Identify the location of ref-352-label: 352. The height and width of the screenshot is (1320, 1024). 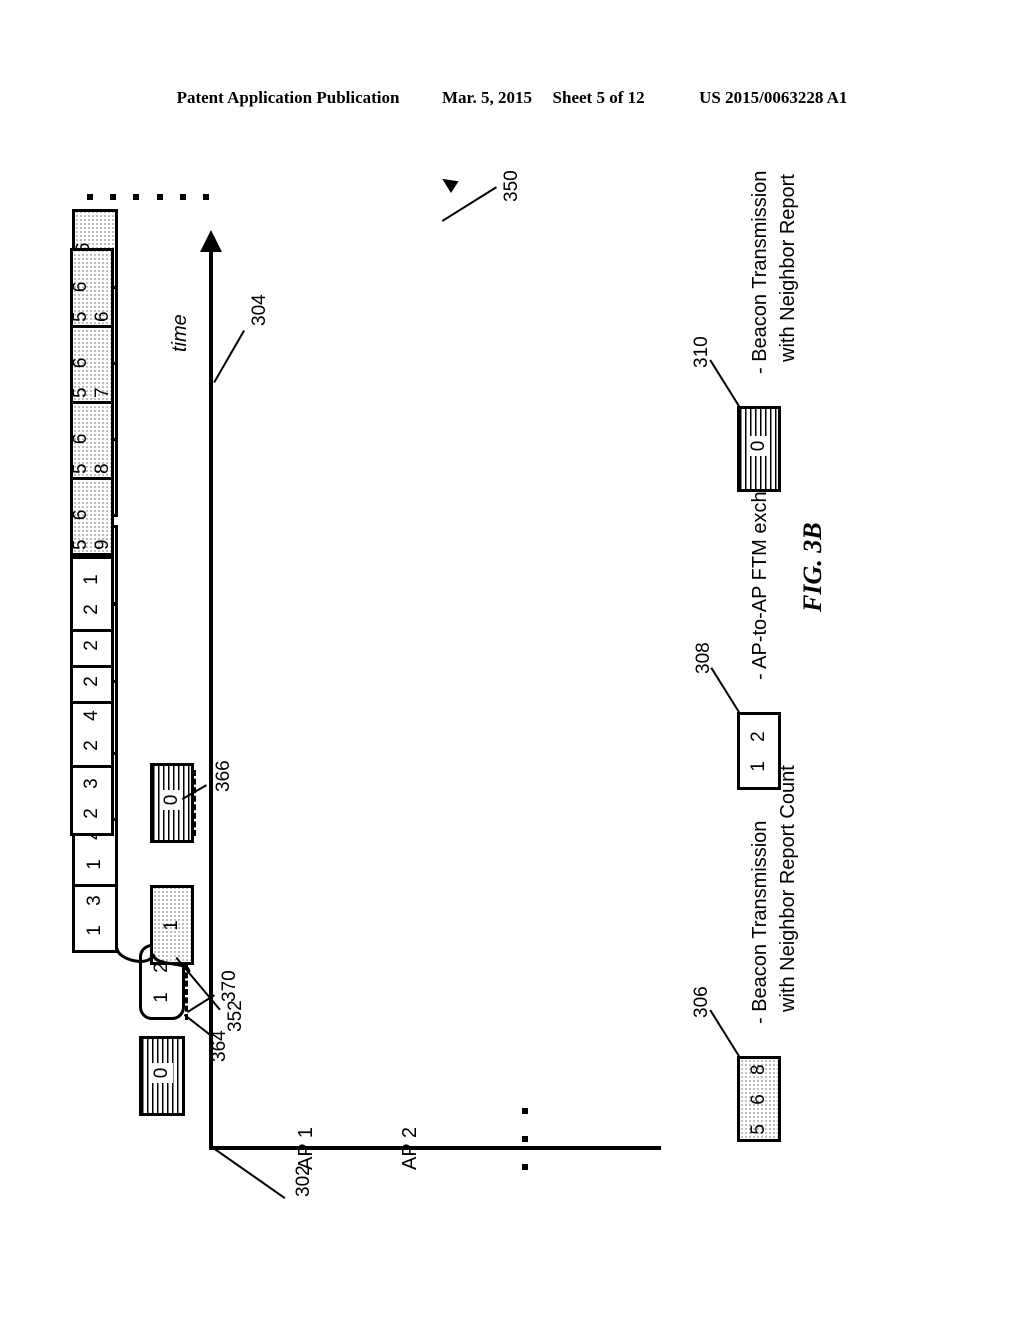
(235, 1016).